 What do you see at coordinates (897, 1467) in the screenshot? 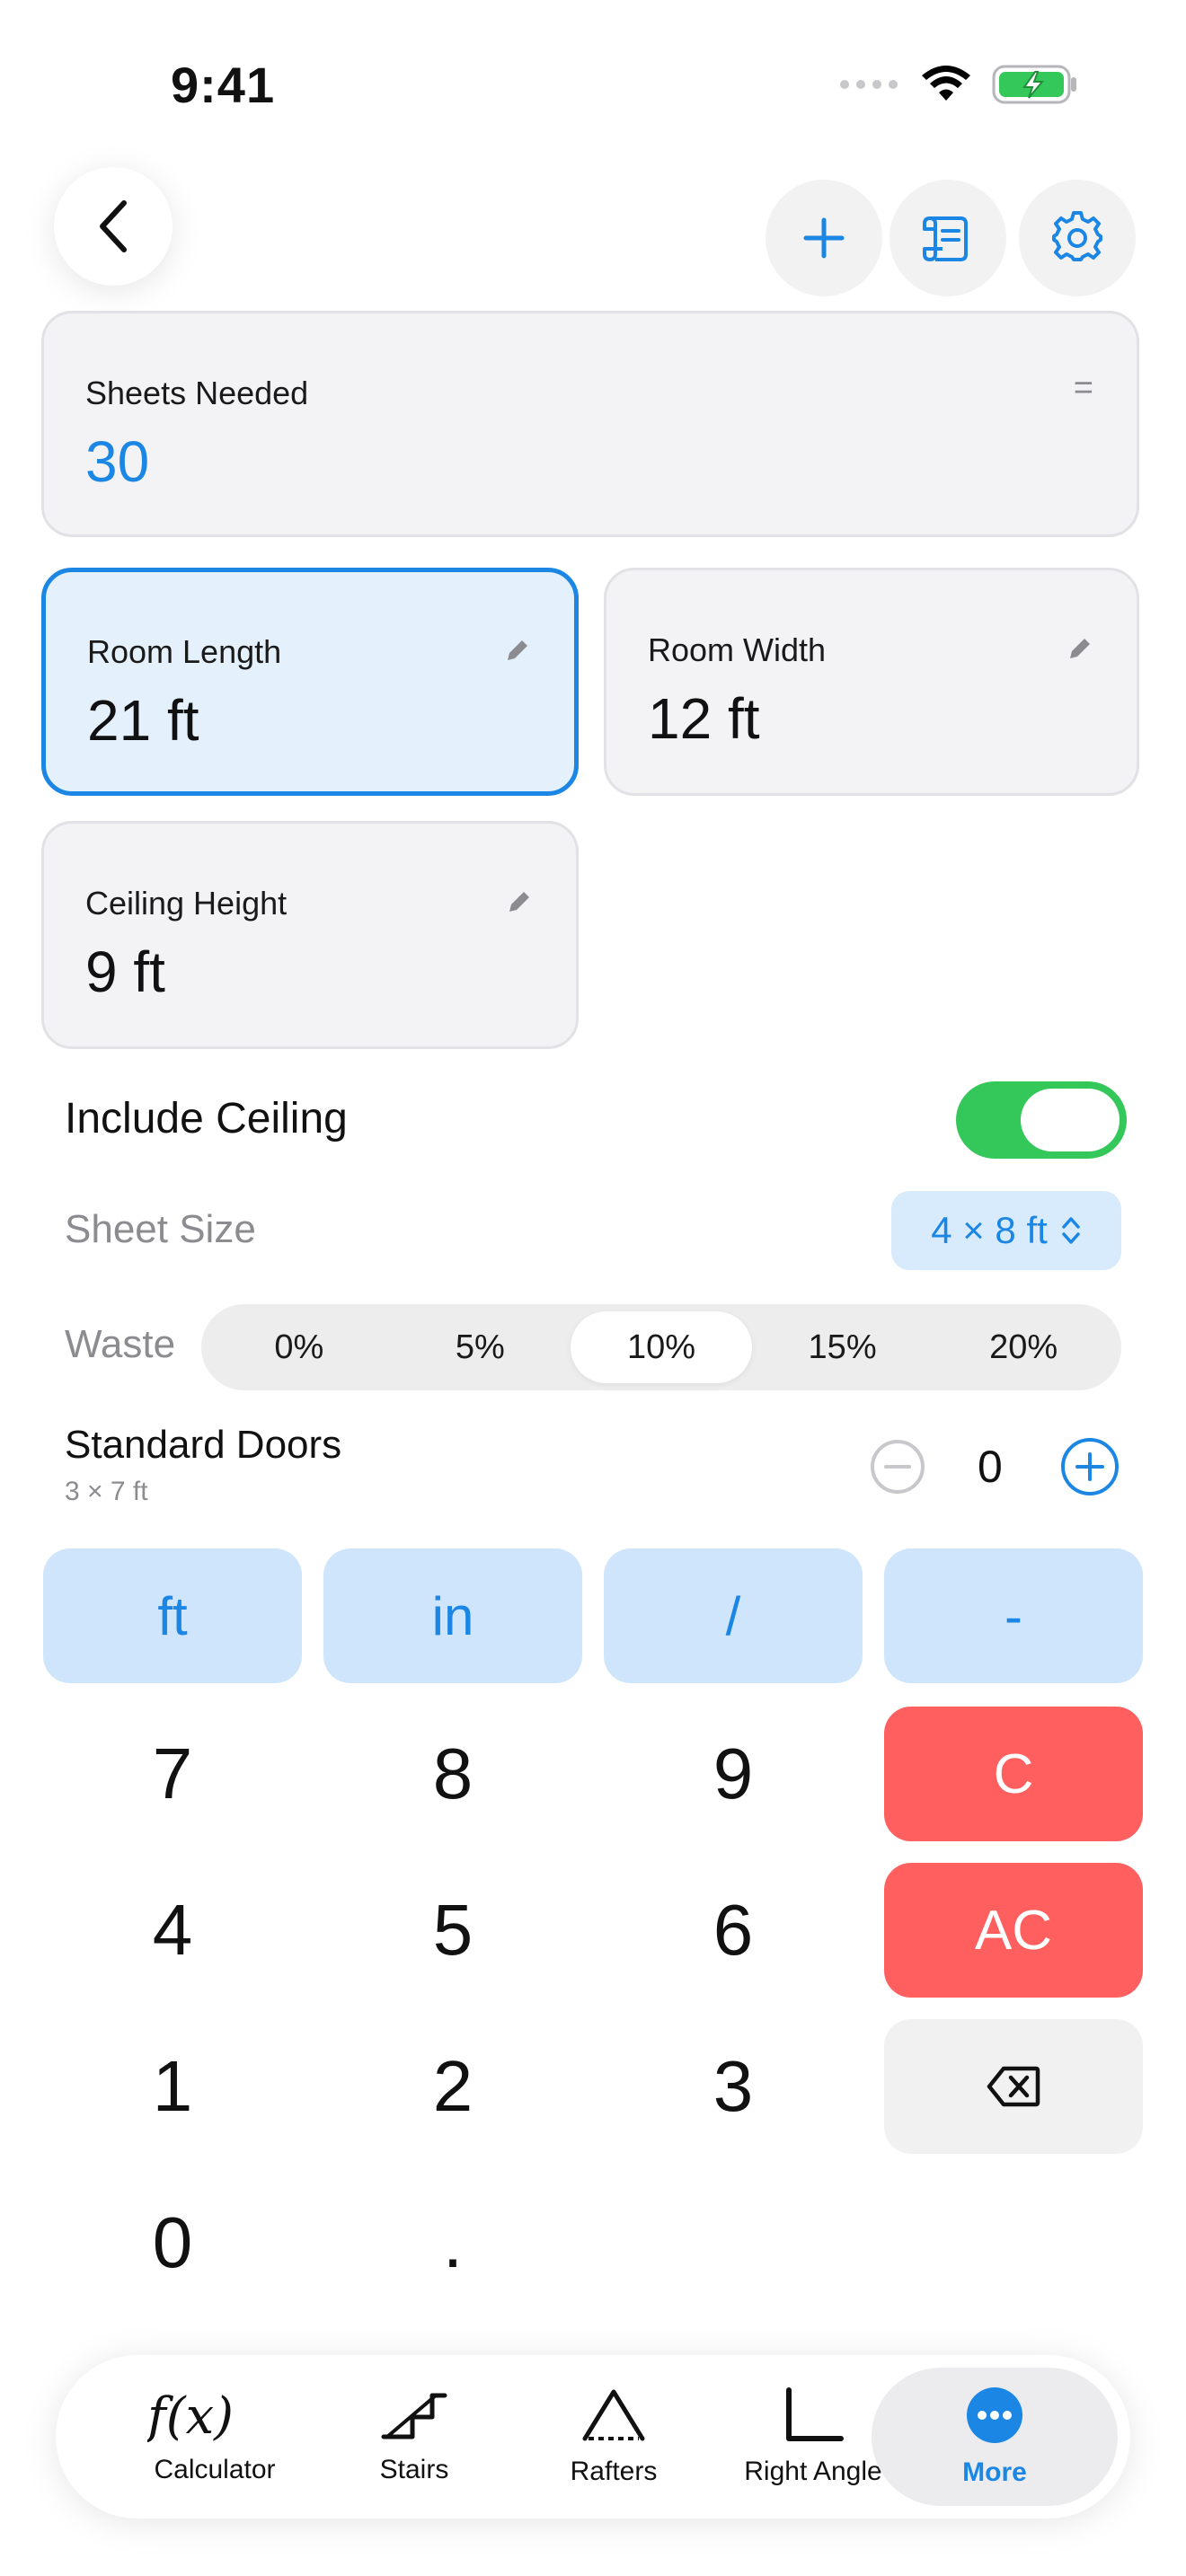
I see `minus-circle-icon` at bounding box center [897, 1467].